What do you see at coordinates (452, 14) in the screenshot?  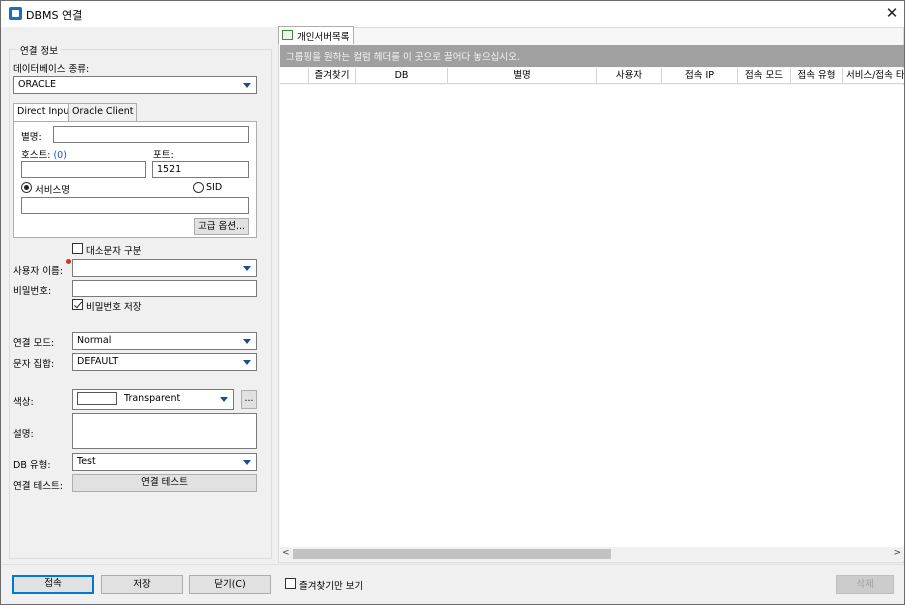 I see `title-bar: DBMS 연결 ✕` at bounding box center [452, 14].